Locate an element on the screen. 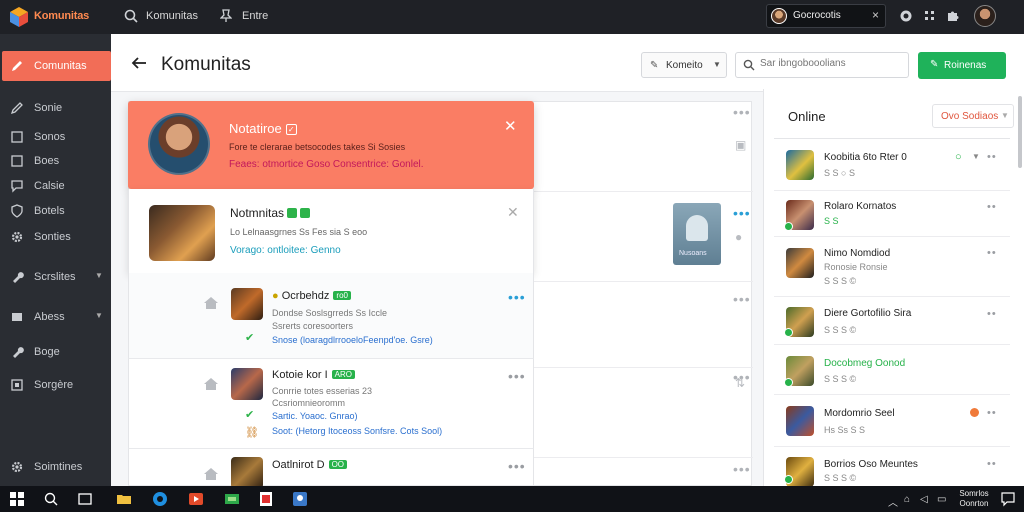  search-box is located at coordinates (822, 65).